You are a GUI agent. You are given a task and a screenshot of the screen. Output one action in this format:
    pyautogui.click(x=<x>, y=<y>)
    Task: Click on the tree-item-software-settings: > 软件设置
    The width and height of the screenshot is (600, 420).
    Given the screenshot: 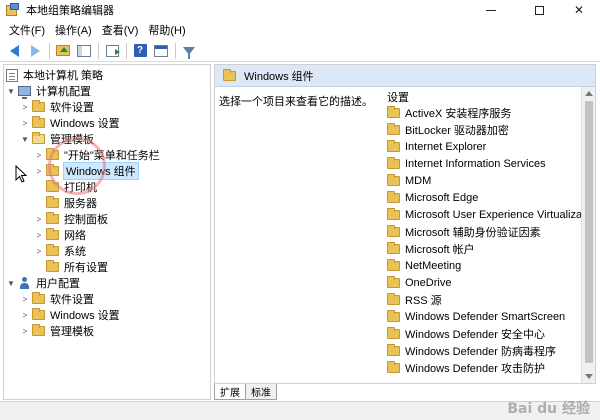 What is the action you would take?
    pyautogui.click(x=57, y=107)
    